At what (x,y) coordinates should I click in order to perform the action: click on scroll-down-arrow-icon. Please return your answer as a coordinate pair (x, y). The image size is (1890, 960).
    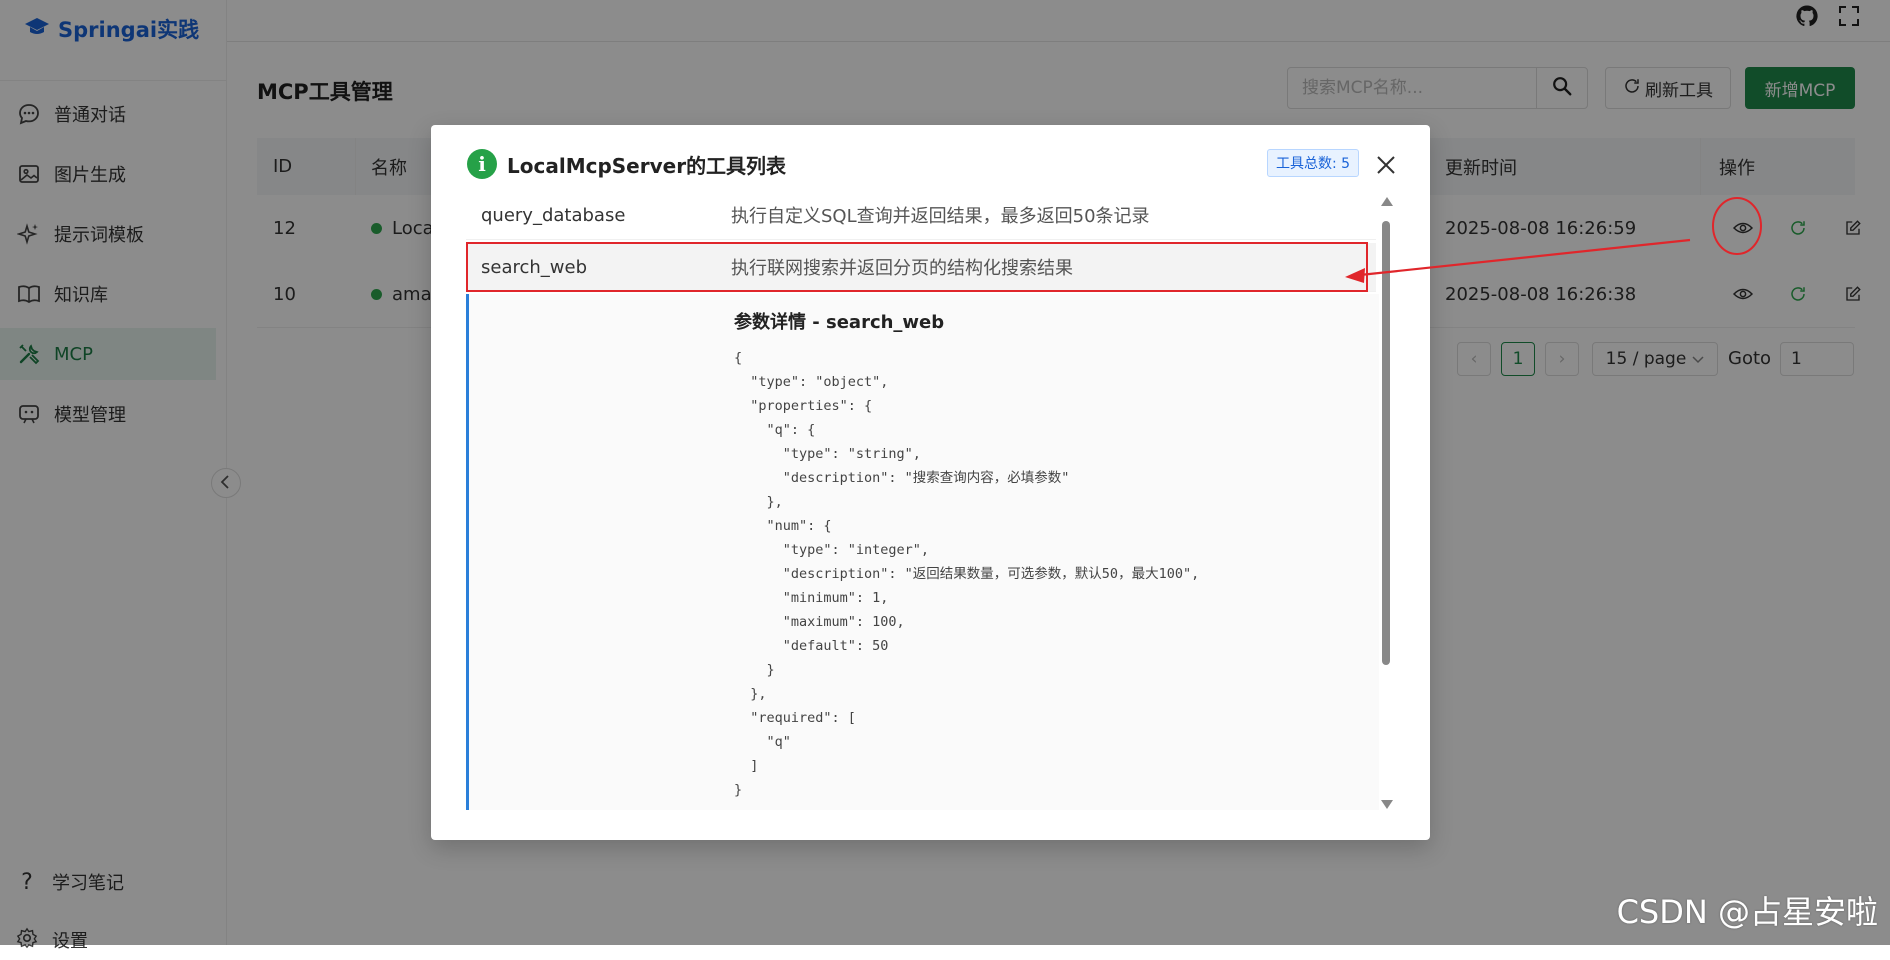
    Looking at the image, I should click on (1387, 804).